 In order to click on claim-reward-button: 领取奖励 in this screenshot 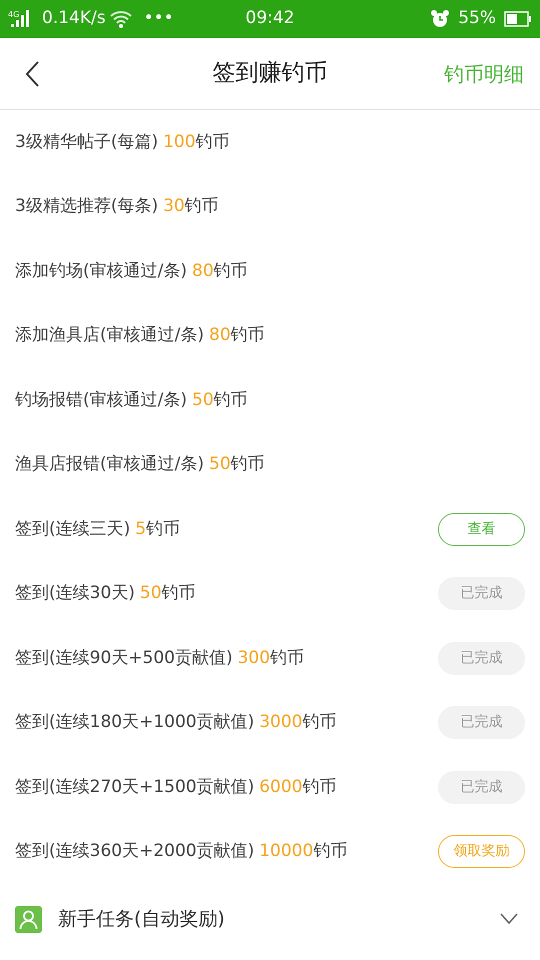, I will do `click(481, 851)`.